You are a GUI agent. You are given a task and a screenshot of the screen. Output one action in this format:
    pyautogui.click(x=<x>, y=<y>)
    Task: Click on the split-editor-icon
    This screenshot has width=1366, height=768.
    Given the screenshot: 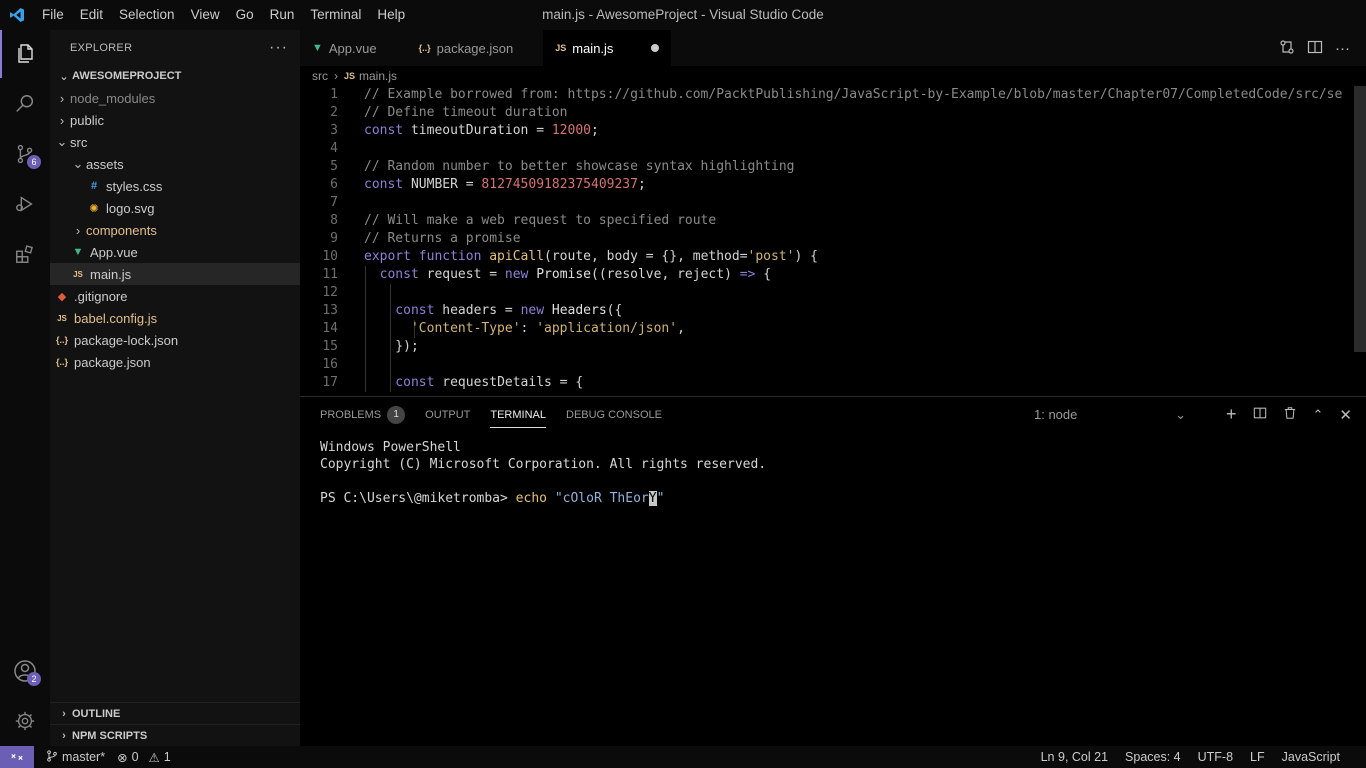 What is the action you would take?
    pyautogui.click(x=1315, y=48)
    